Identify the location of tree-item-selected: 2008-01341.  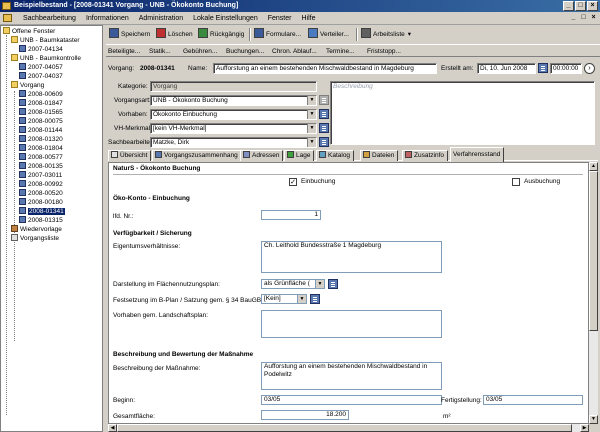
(42, 211).